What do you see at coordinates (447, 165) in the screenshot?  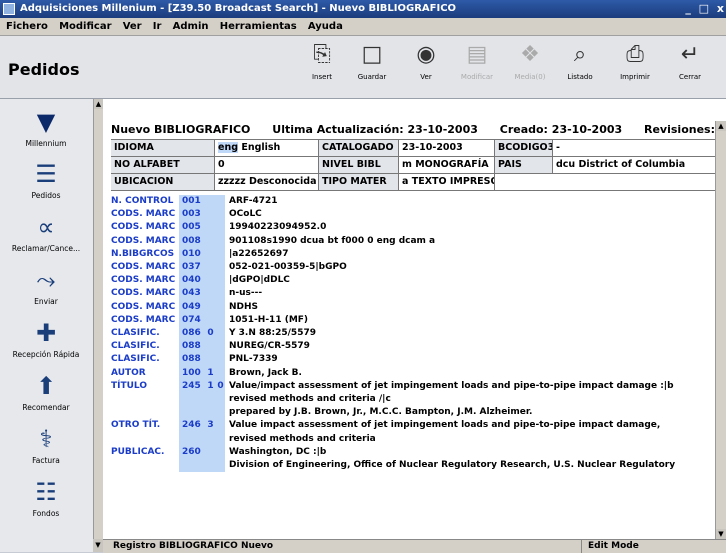 I see `nivel-bibl-field: m MONOGRAFÍA` at bounding box center [447, 165].